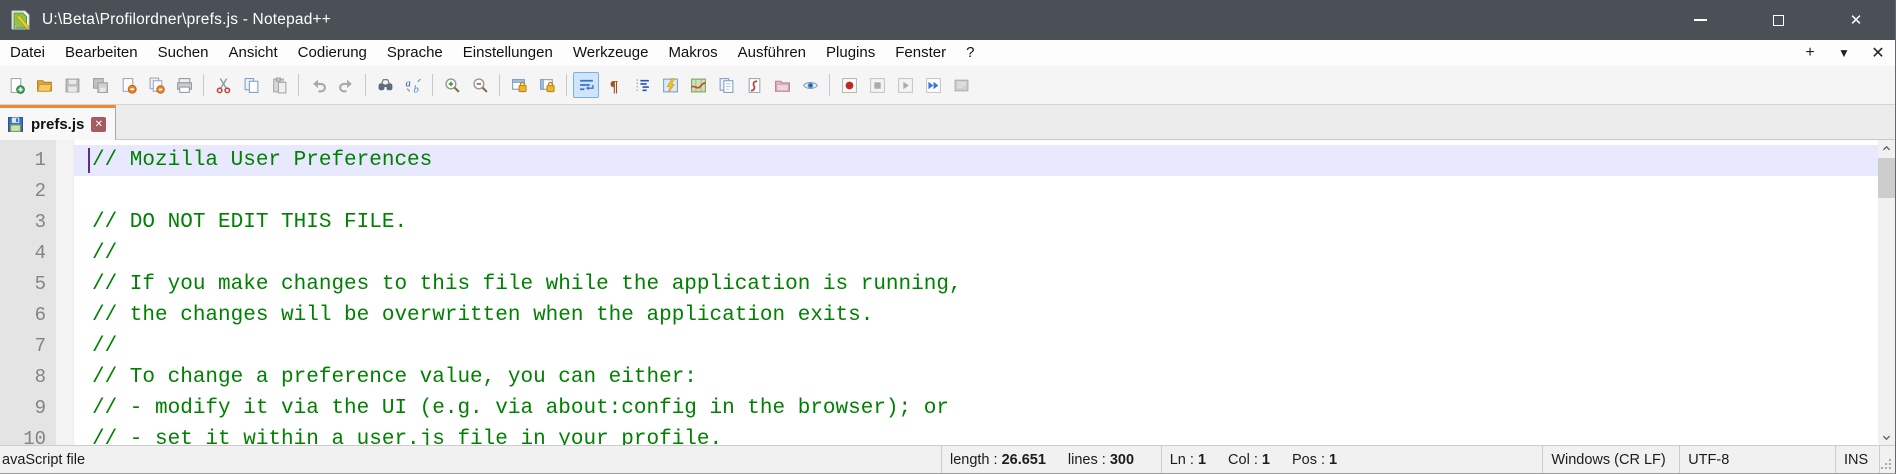 The image size is (1896, 474). Describe the element at coordinates (1758, 459) in the screenshot. I see `status-encoding: UTF-8` at that location.